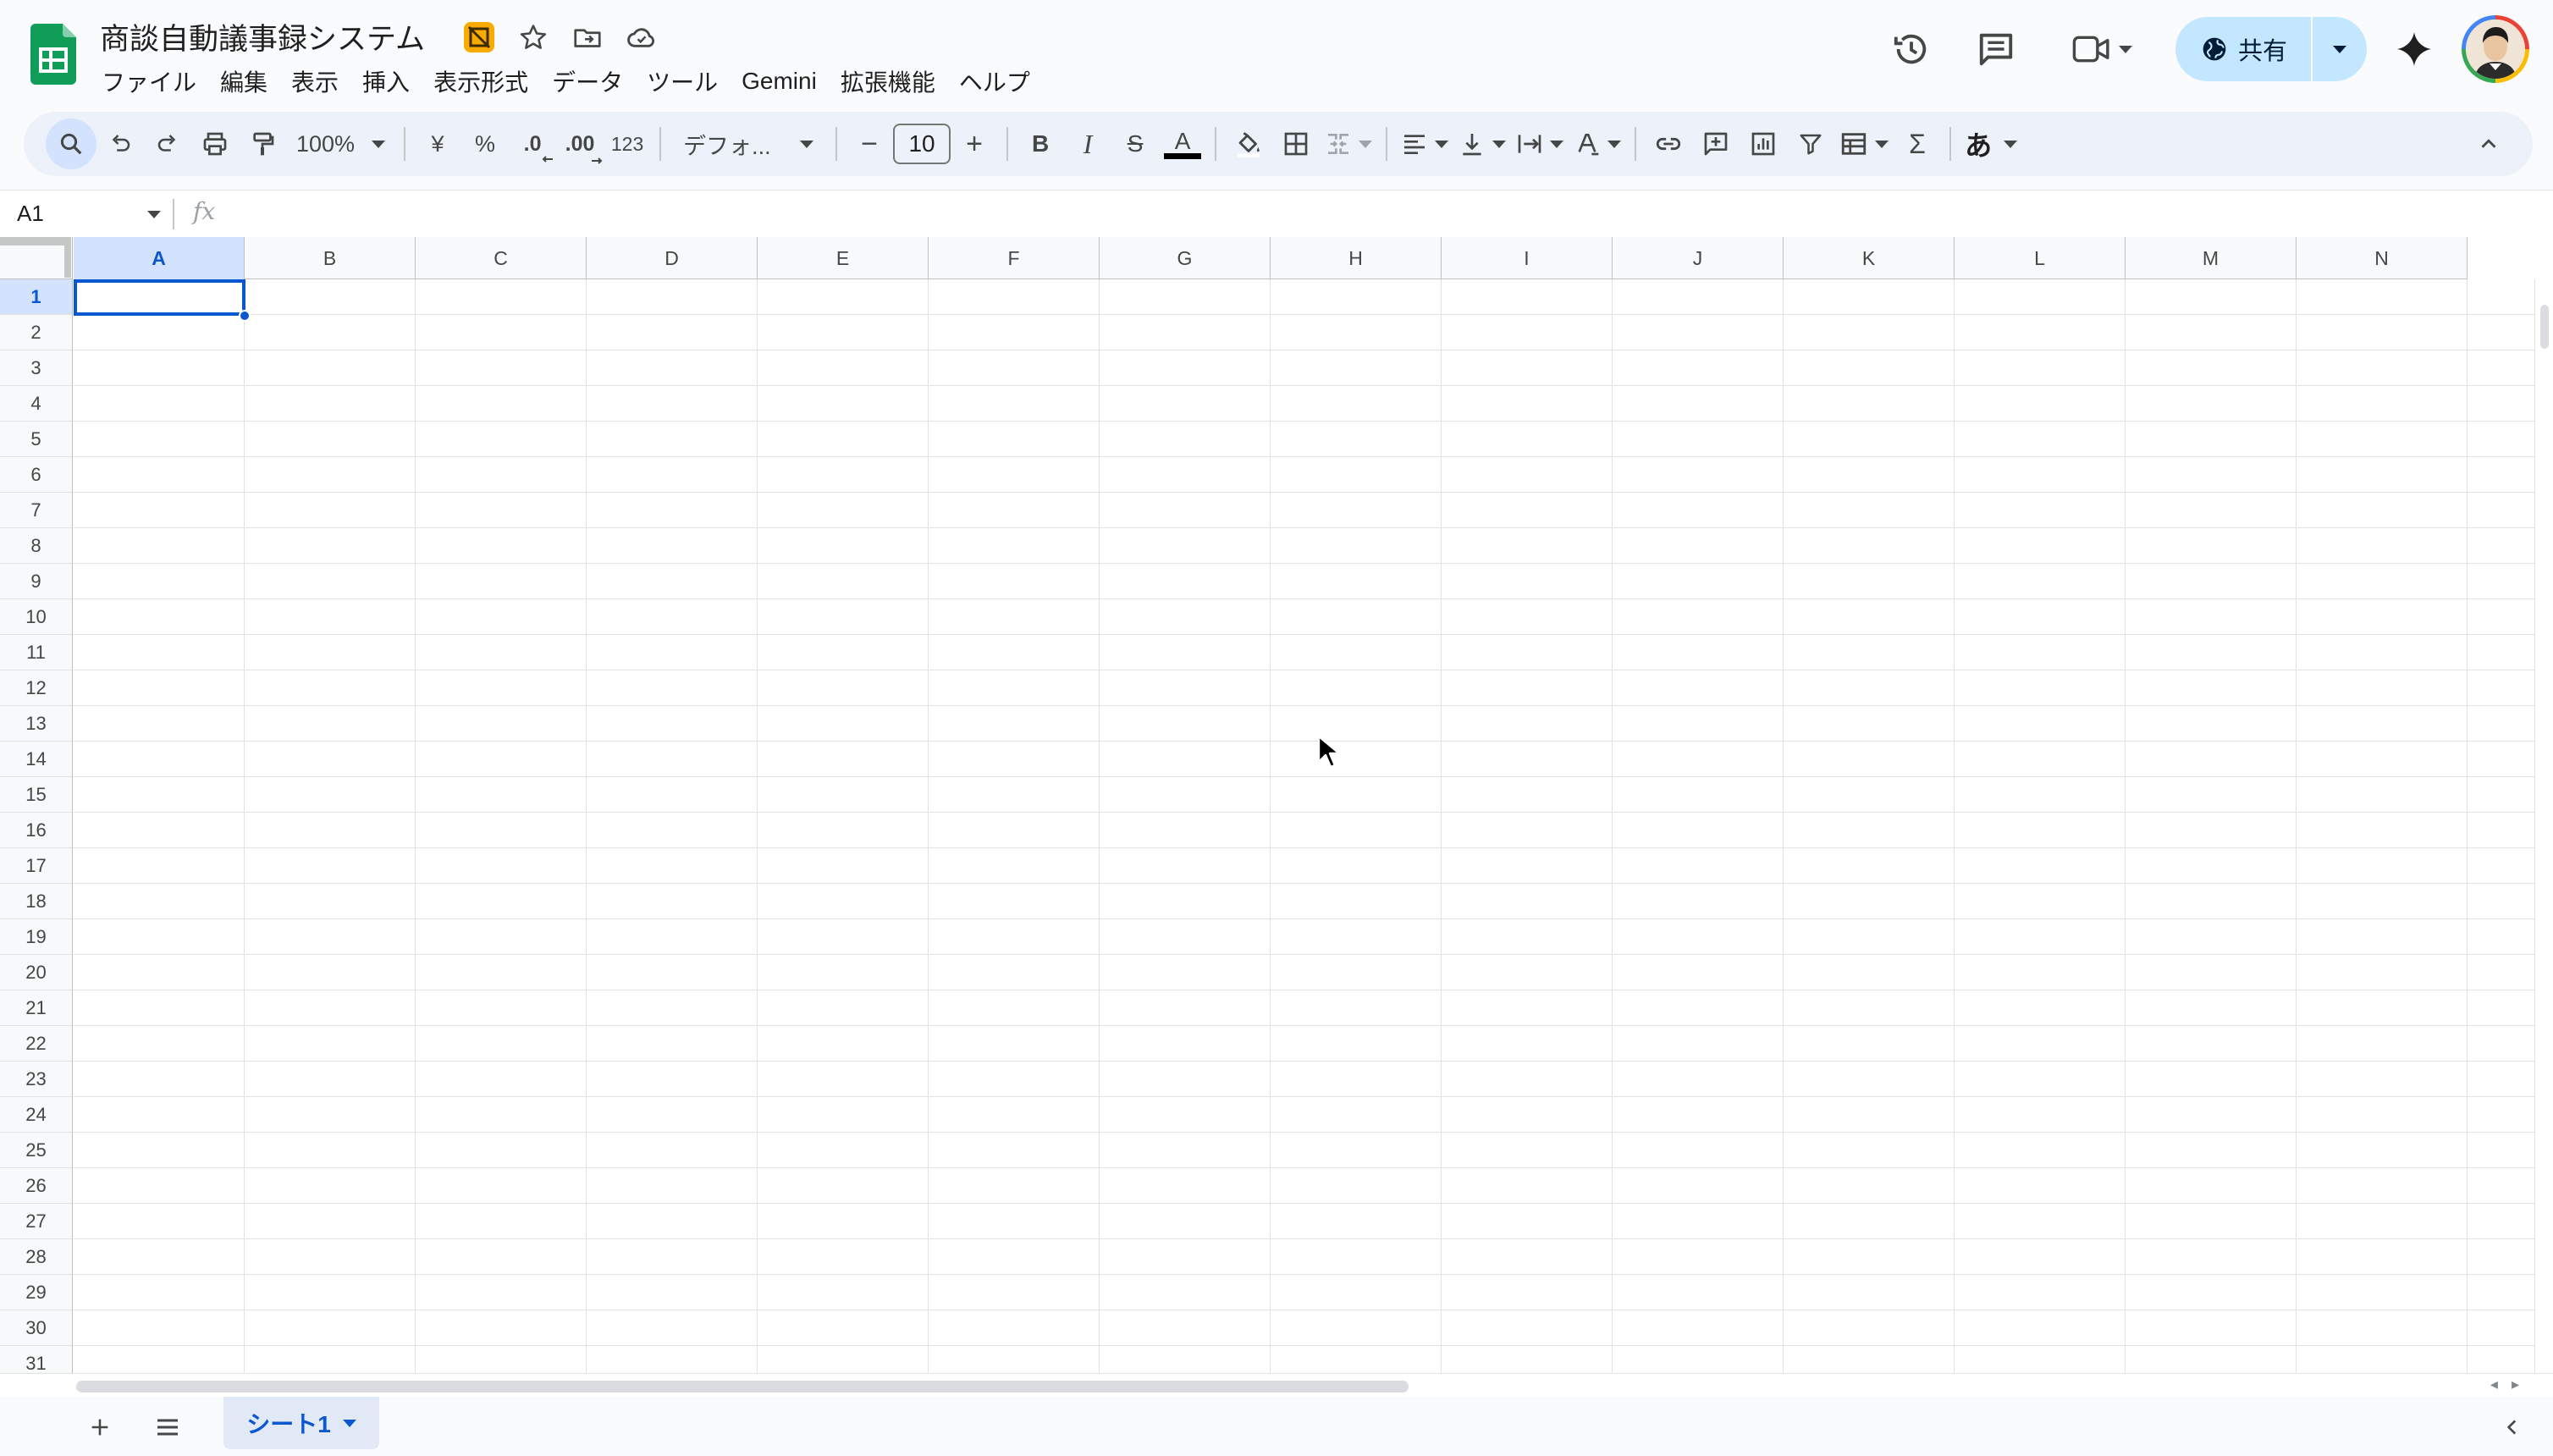 The image size is (2553, 1456). Describe the element at coordinates (2515, 1384) in the screenshot. I see `scroll-right-icon: ▸` at that location.